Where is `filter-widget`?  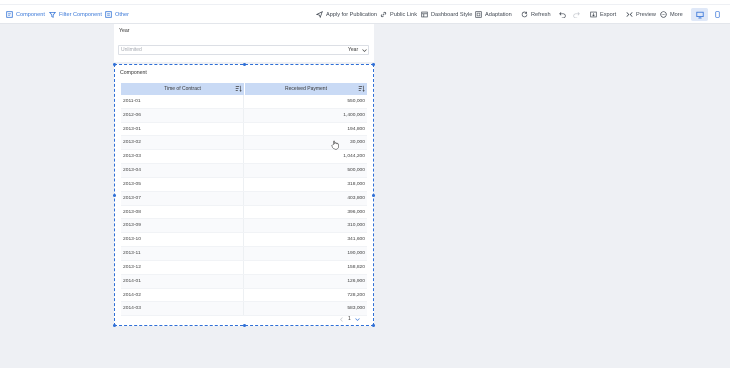
filter-widget is located at coordinates (244, 43).